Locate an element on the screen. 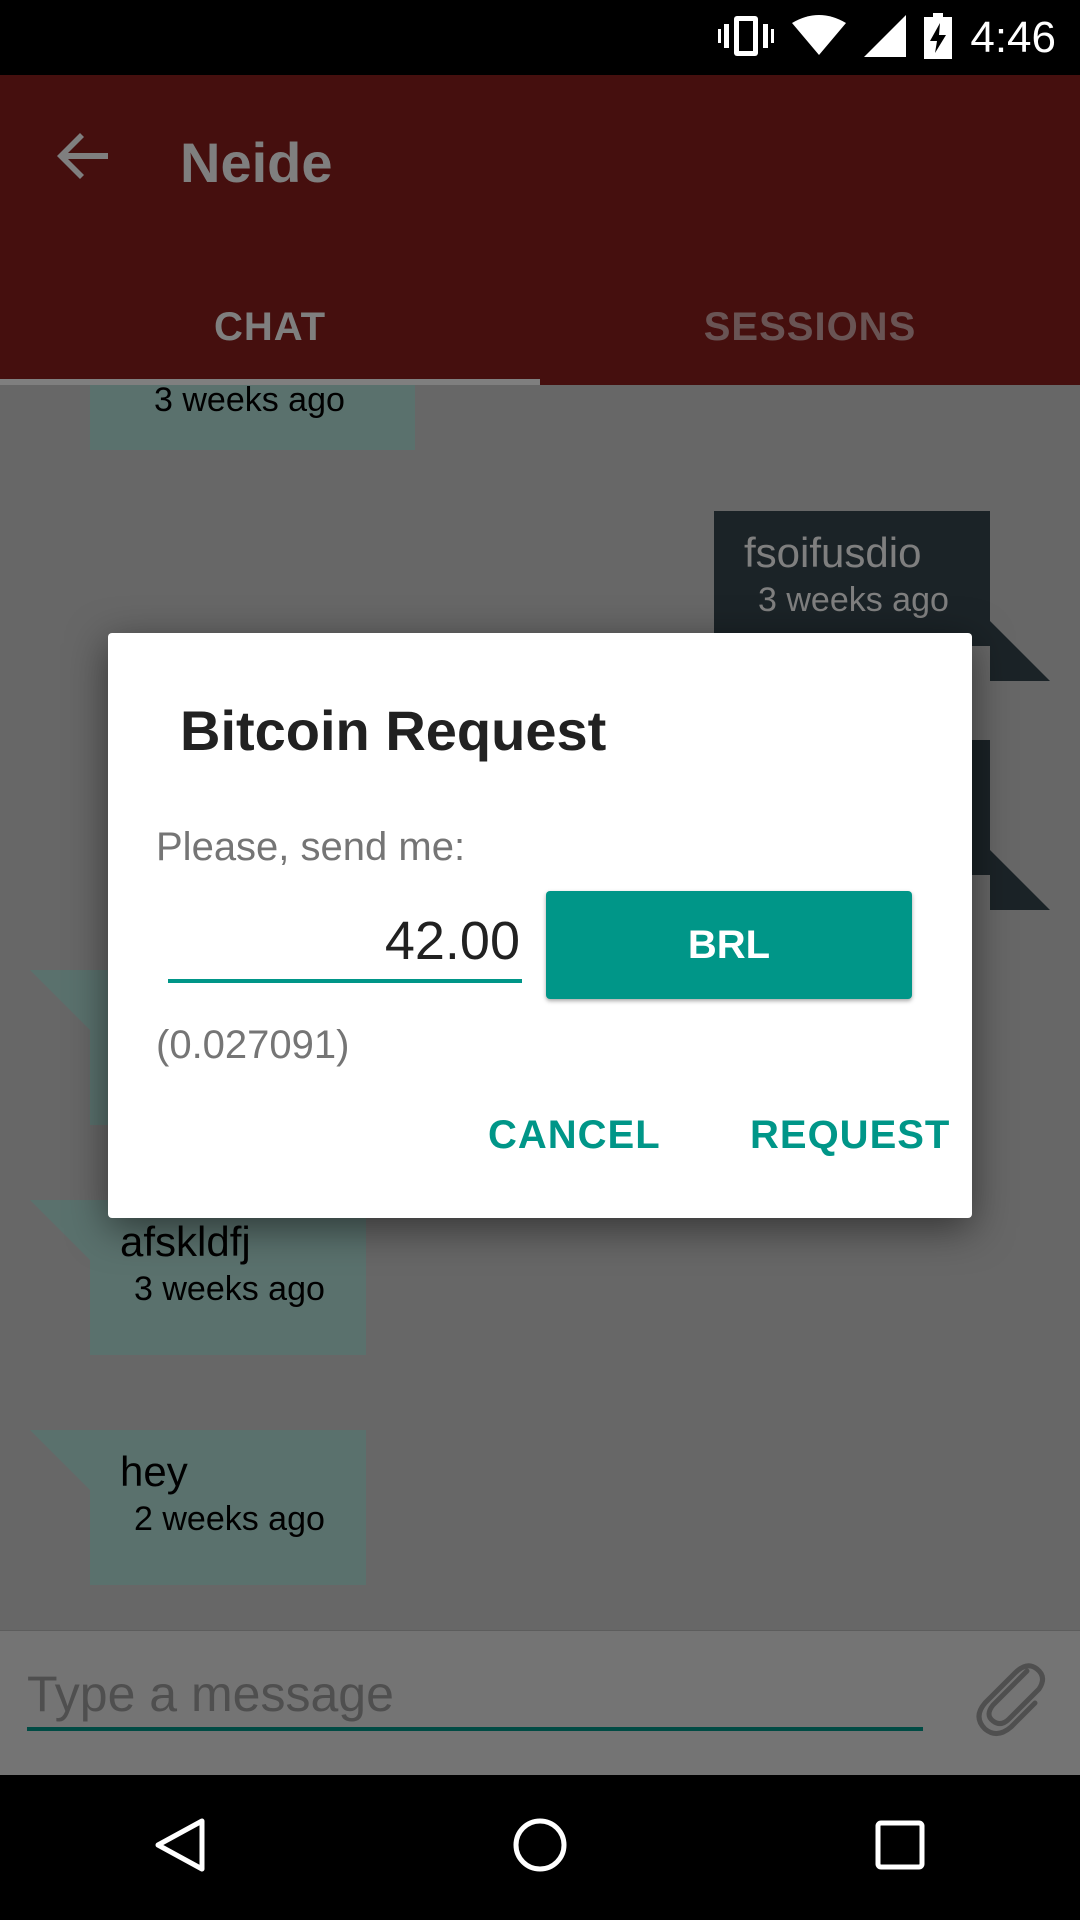 The image size is (1080, 1920). request-label: Please, send me: is located at coordinates (311, 847).